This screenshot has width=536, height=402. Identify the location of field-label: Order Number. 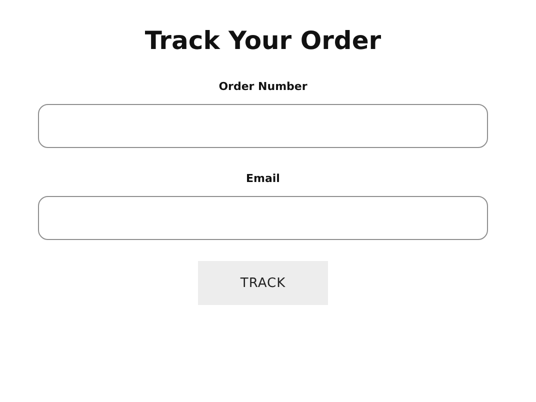
(263, 87).